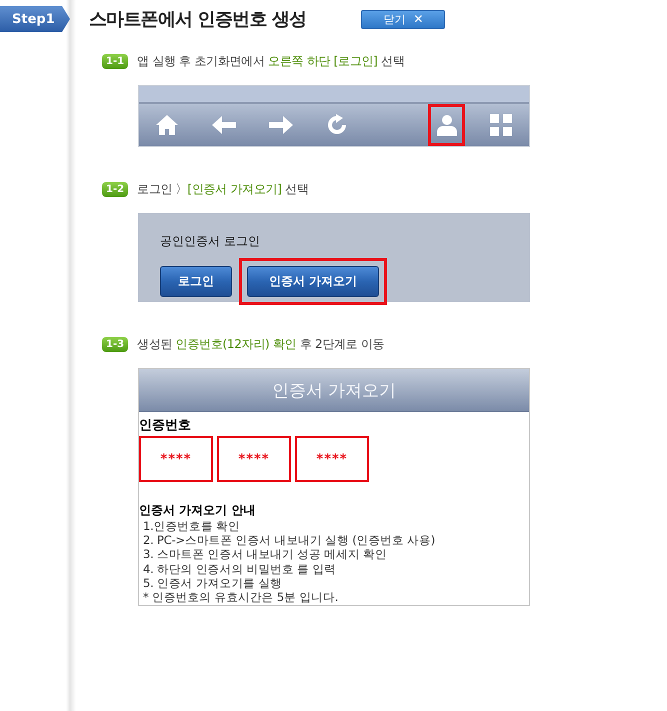 The width and height of the screenshot is (667, 711). I want to click on user-icon, so click(447, 125).